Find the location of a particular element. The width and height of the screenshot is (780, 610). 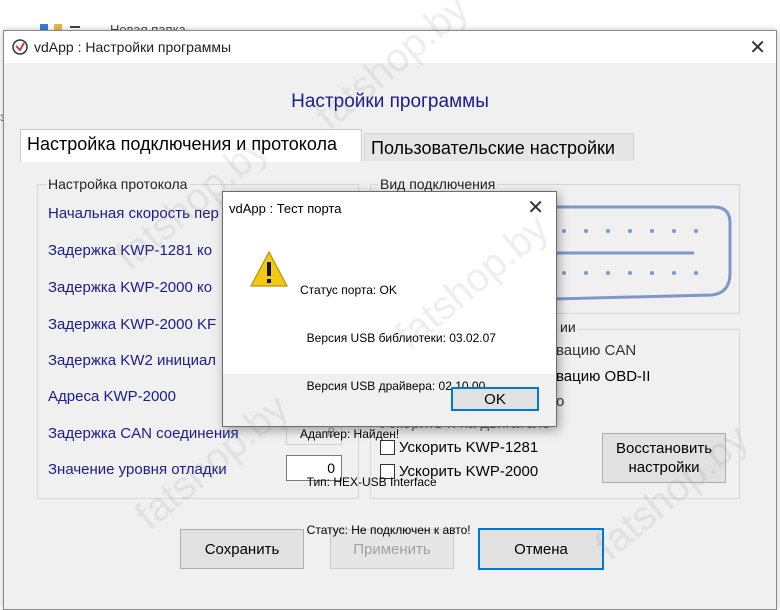

protocol-label-kwp2000-kf: Задержка KWP-2000 KF is located at coordinates (132, 324).